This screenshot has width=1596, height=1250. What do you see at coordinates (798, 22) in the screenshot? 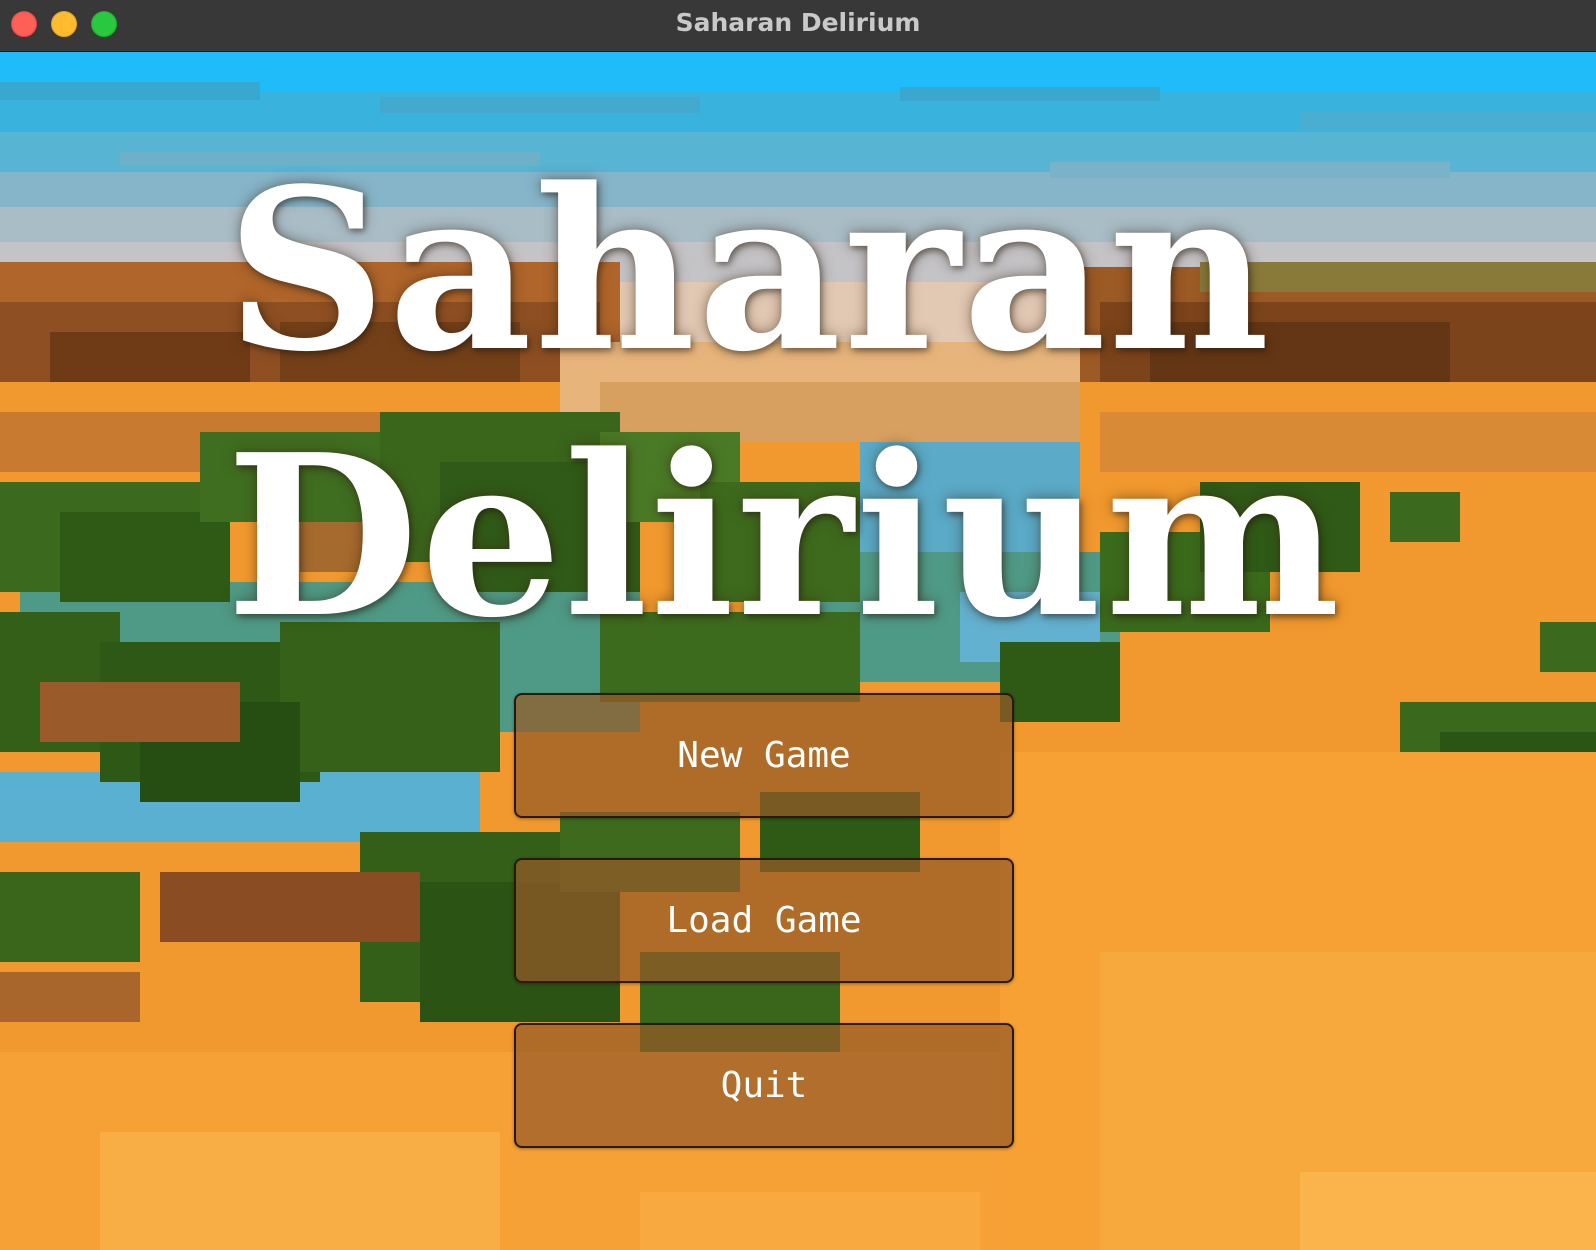
I see `window-title: Saharan Delirium` at bounding box center [798, 22].